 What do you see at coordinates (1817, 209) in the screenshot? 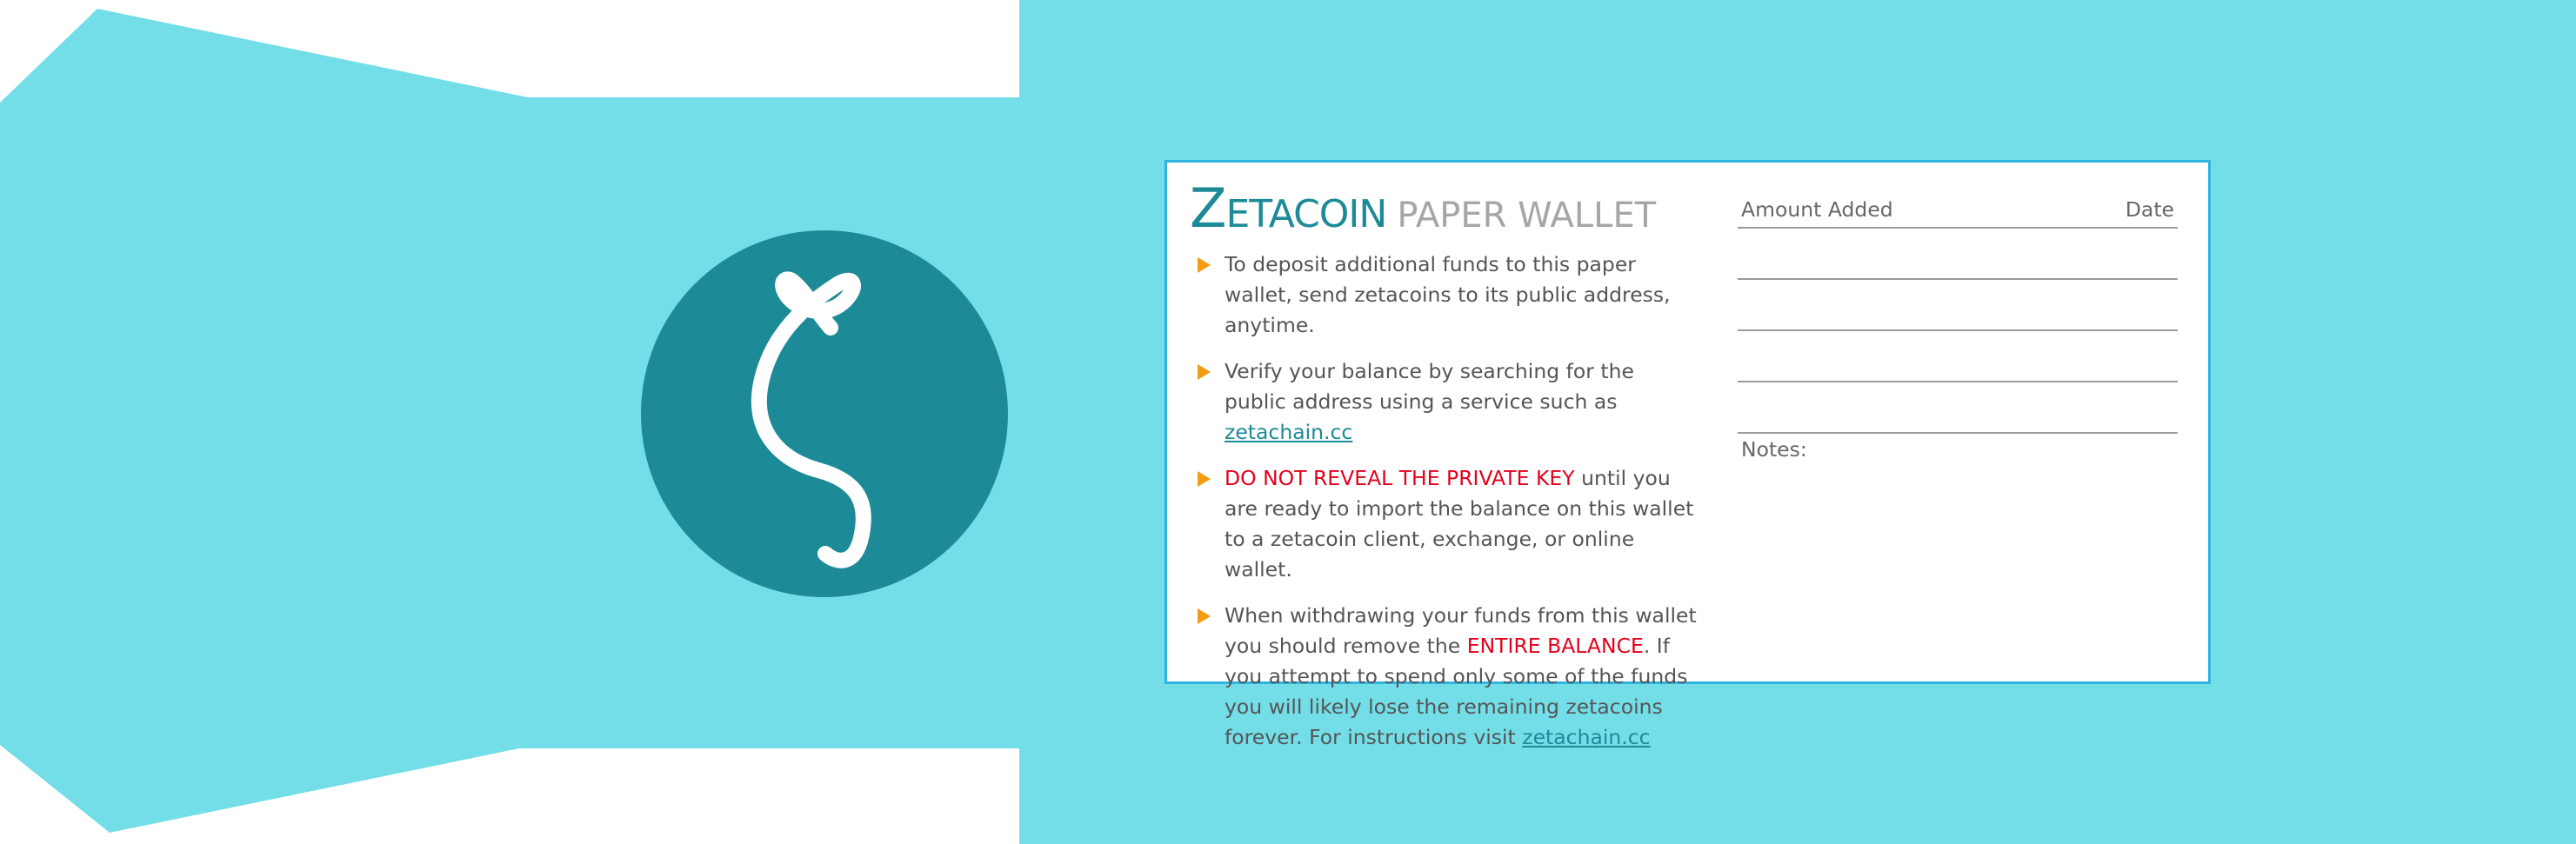
I see `amount-added-label: Amount Added` at bounding box center [1817, 209].